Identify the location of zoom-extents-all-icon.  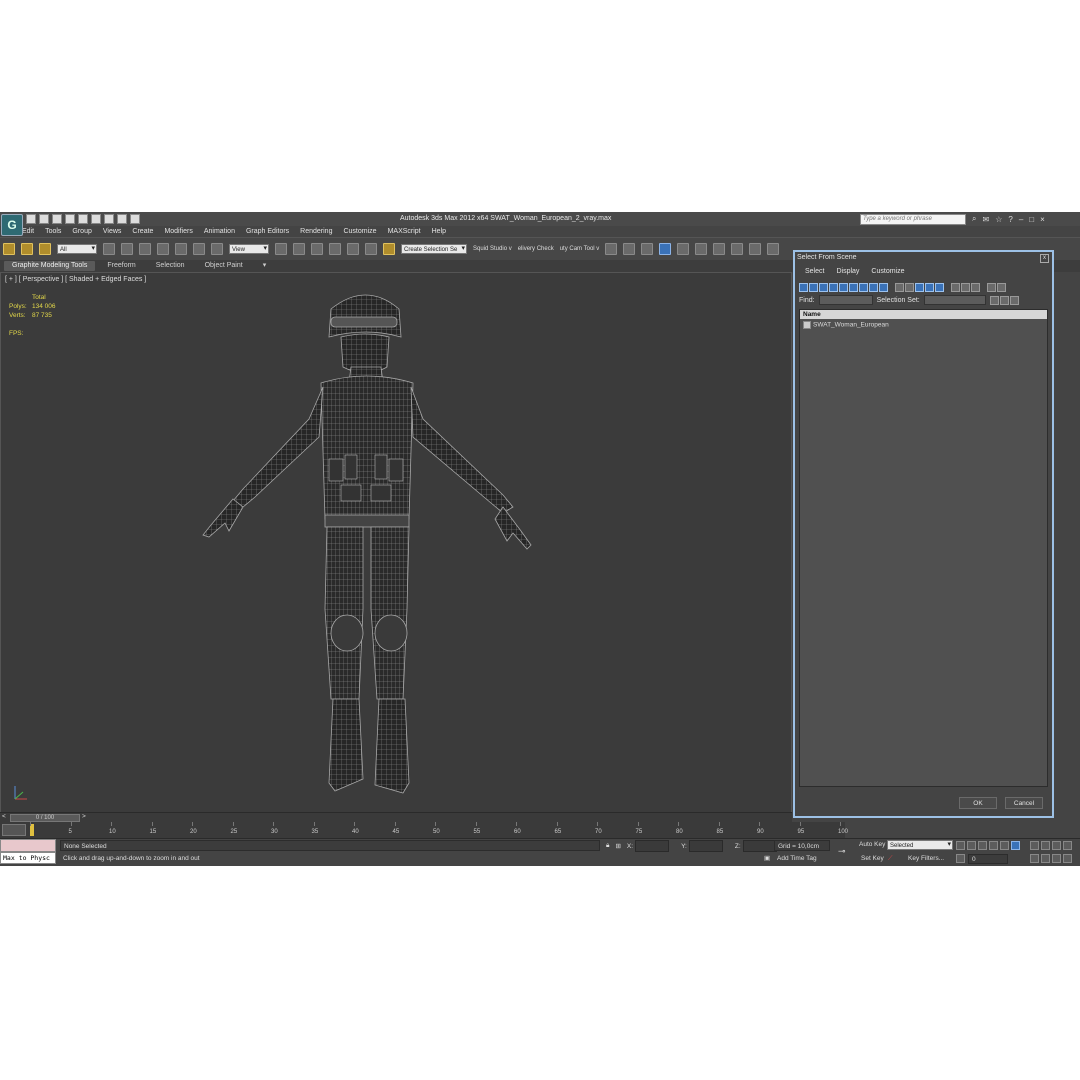
(1067, 845).